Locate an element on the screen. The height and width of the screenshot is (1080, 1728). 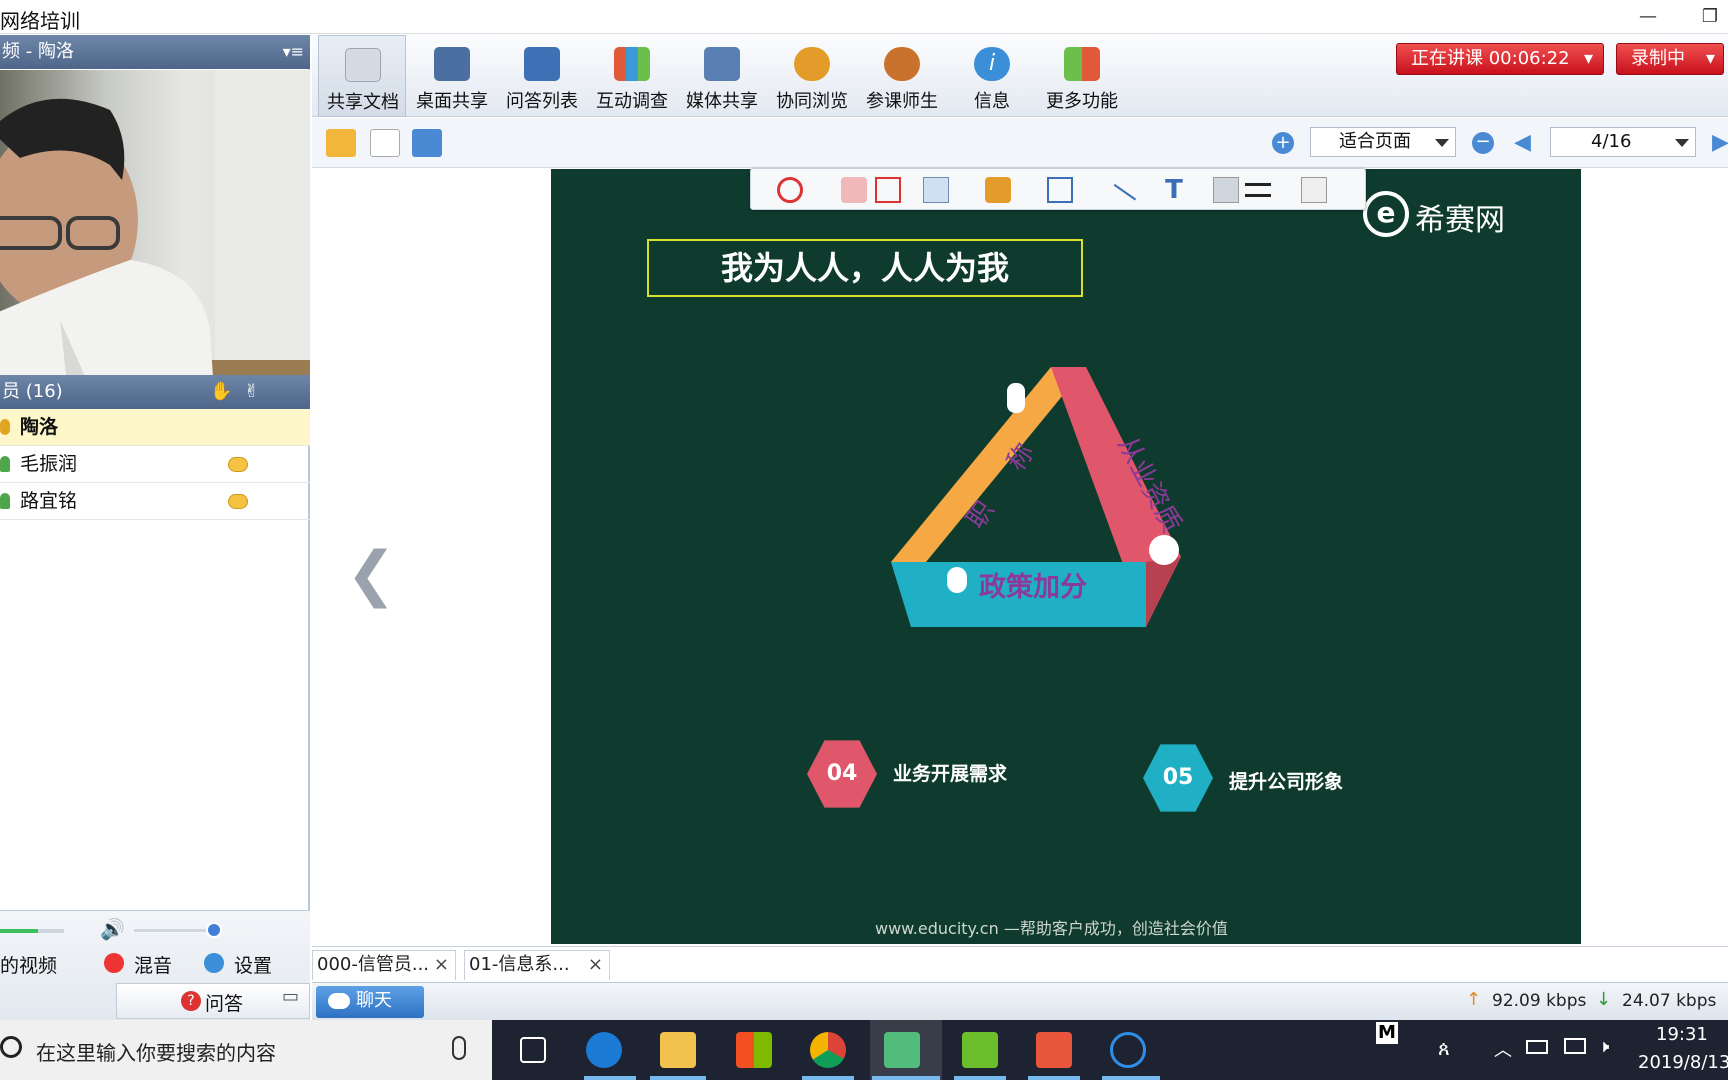
raise-hand-icon: ✋ is located at coordinates (221, 392).